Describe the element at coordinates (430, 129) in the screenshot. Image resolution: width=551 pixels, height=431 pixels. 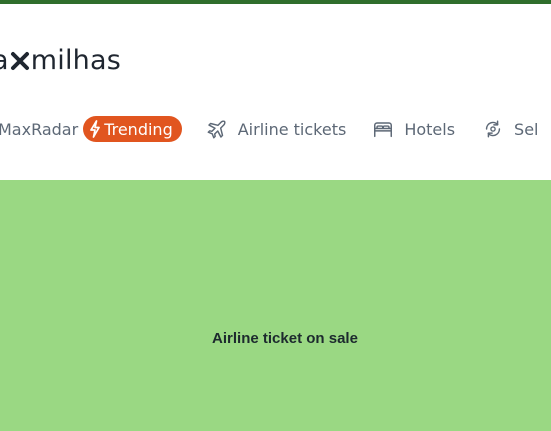
I see `nav-item-hotels-label: Hotels` at that location.